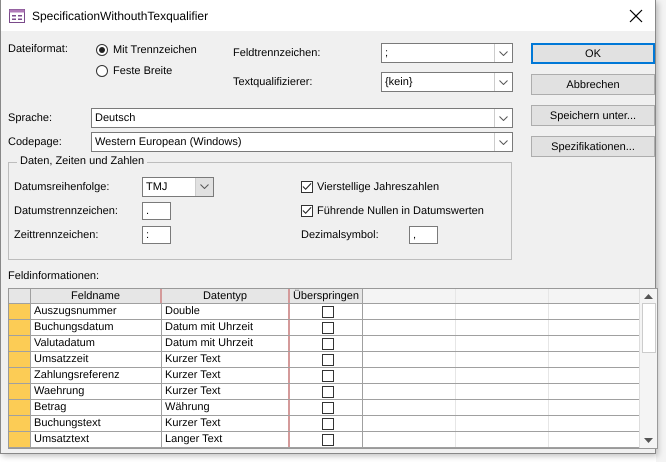 This screenshot has width=666, height=462. Describe the element at coordinates (96, 439) in the screenshot. I see `table-cell: Umsatztext` at that location.